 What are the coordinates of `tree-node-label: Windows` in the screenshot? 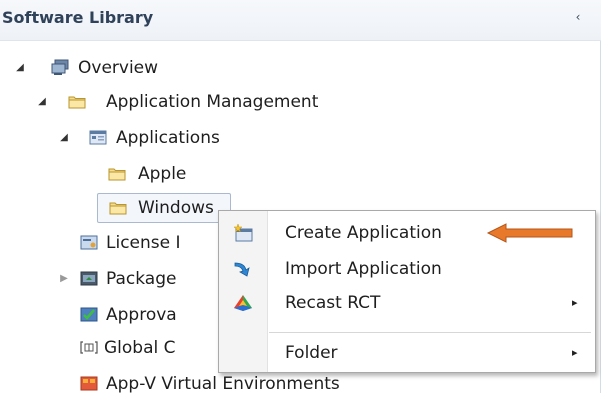 It's located at (176, 208).